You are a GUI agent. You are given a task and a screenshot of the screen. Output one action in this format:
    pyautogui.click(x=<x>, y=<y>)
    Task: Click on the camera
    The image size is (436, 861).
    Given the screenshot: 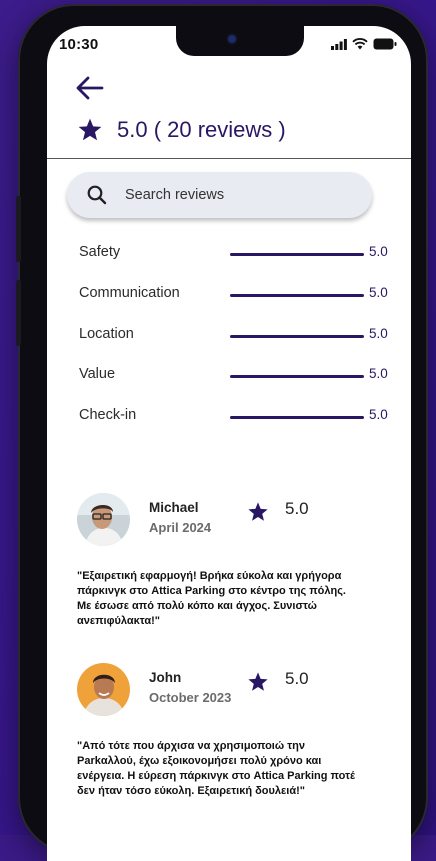 What is the action you would take?
    pyautogui.click(x=232, y=39)
    